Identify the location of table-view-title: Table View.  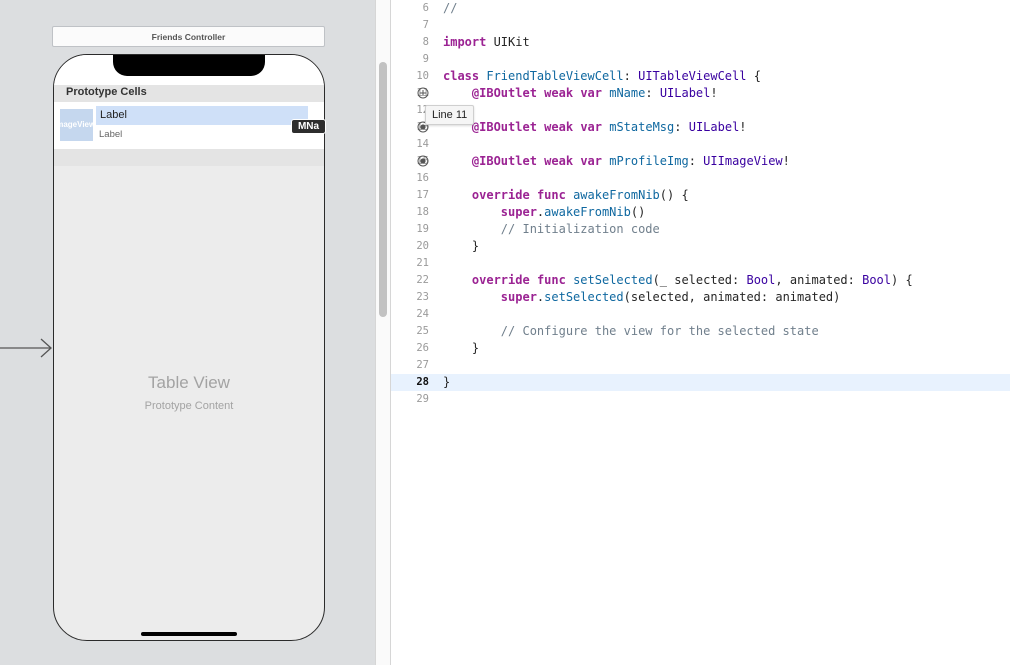
(189, 382).